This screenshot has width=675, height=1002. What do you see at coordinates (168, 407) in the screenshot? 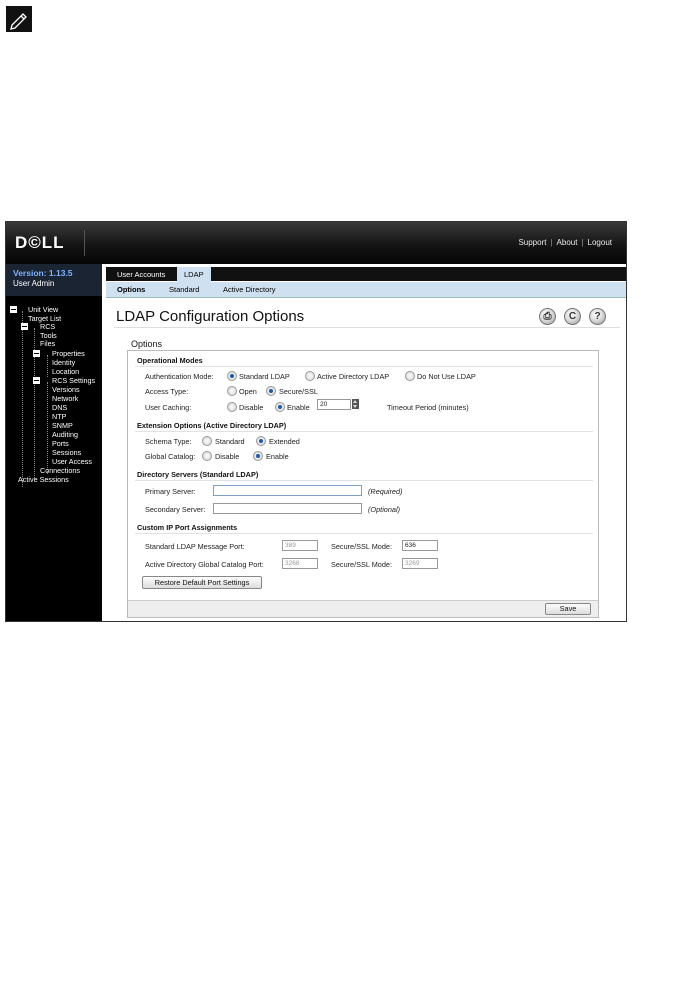
I see `user-caching-label: User Caching:` at bounding box center [168, 407].